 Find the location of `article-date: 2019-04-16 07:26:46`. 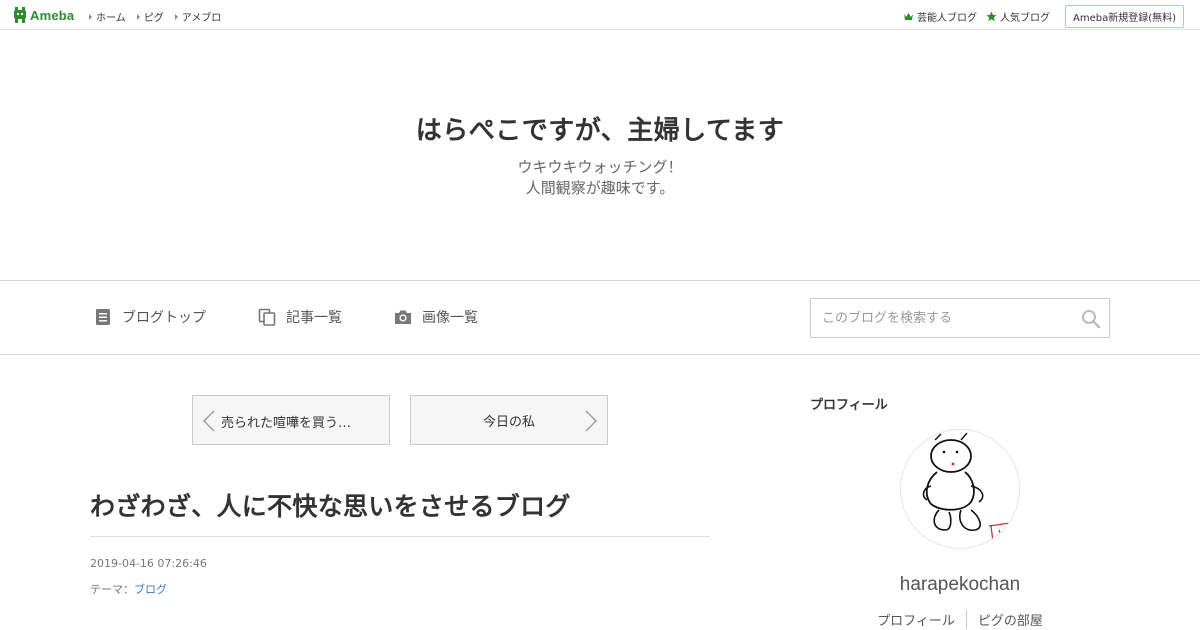

article-date: 2019-04-16 07:26:46 is located at coordinates (148, 563).